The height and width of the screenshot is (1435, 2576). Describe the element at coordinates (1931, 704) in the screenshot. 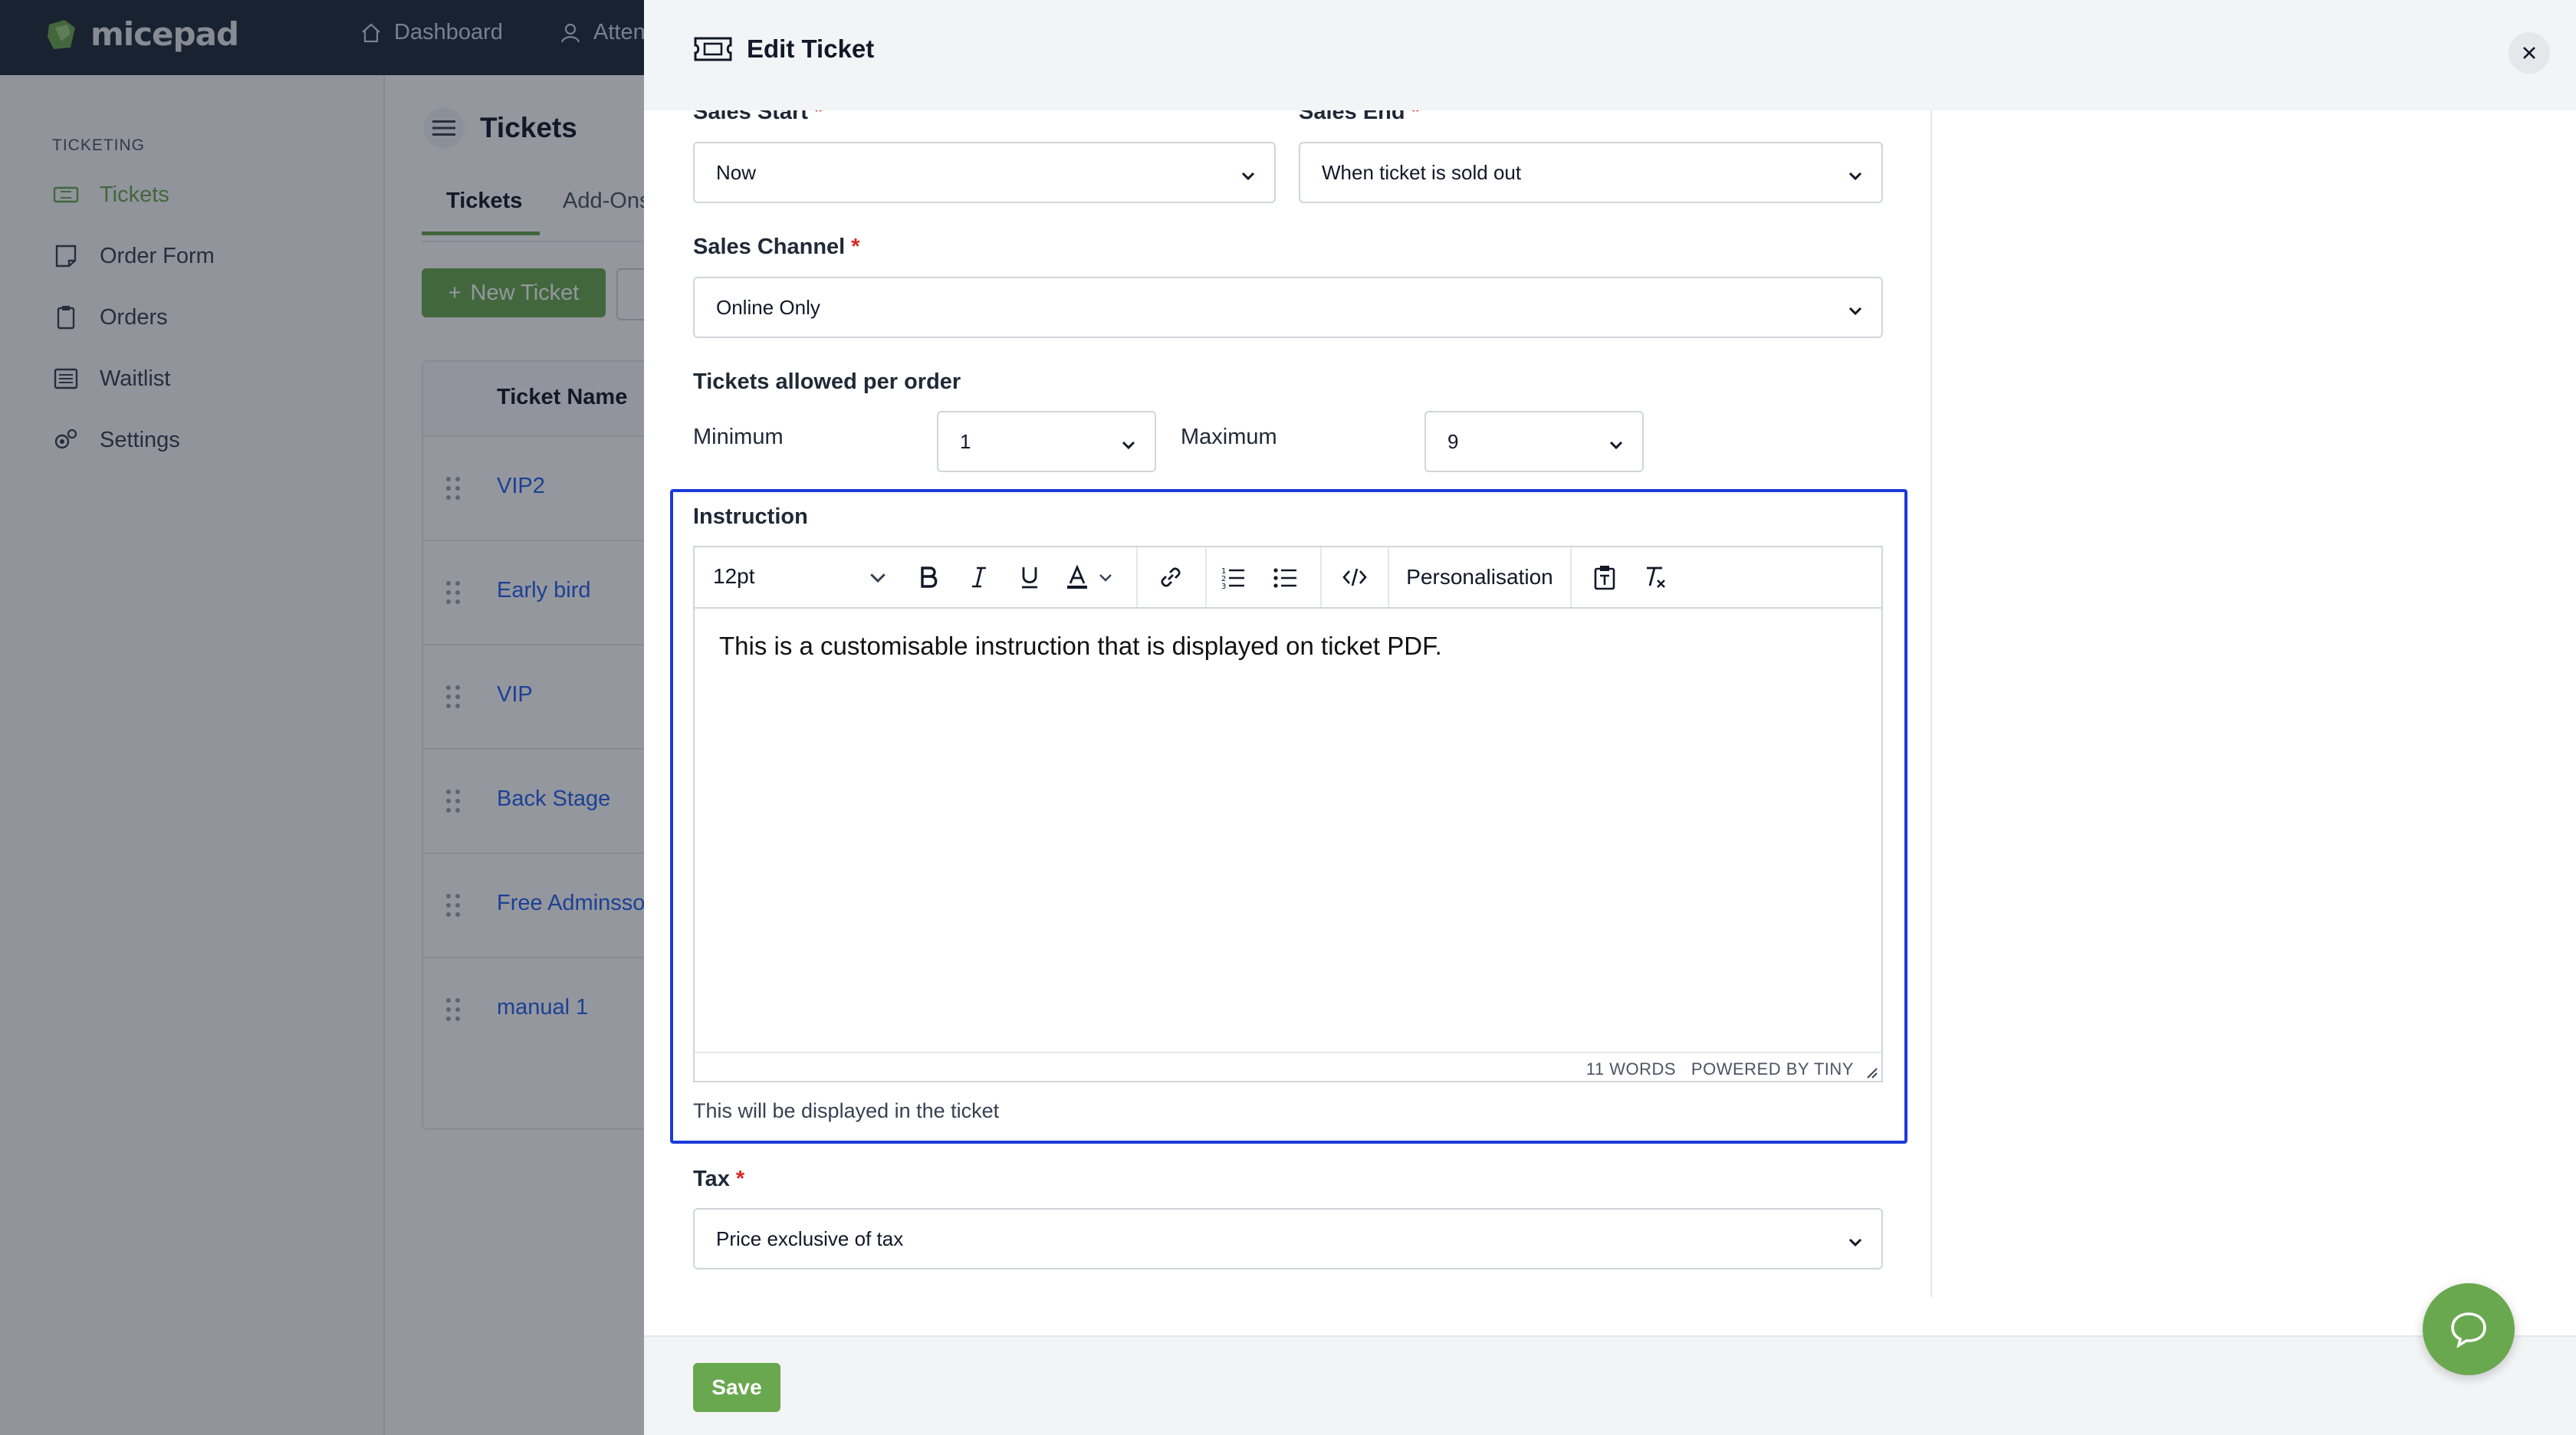

I see `form-column-divider` at that location.